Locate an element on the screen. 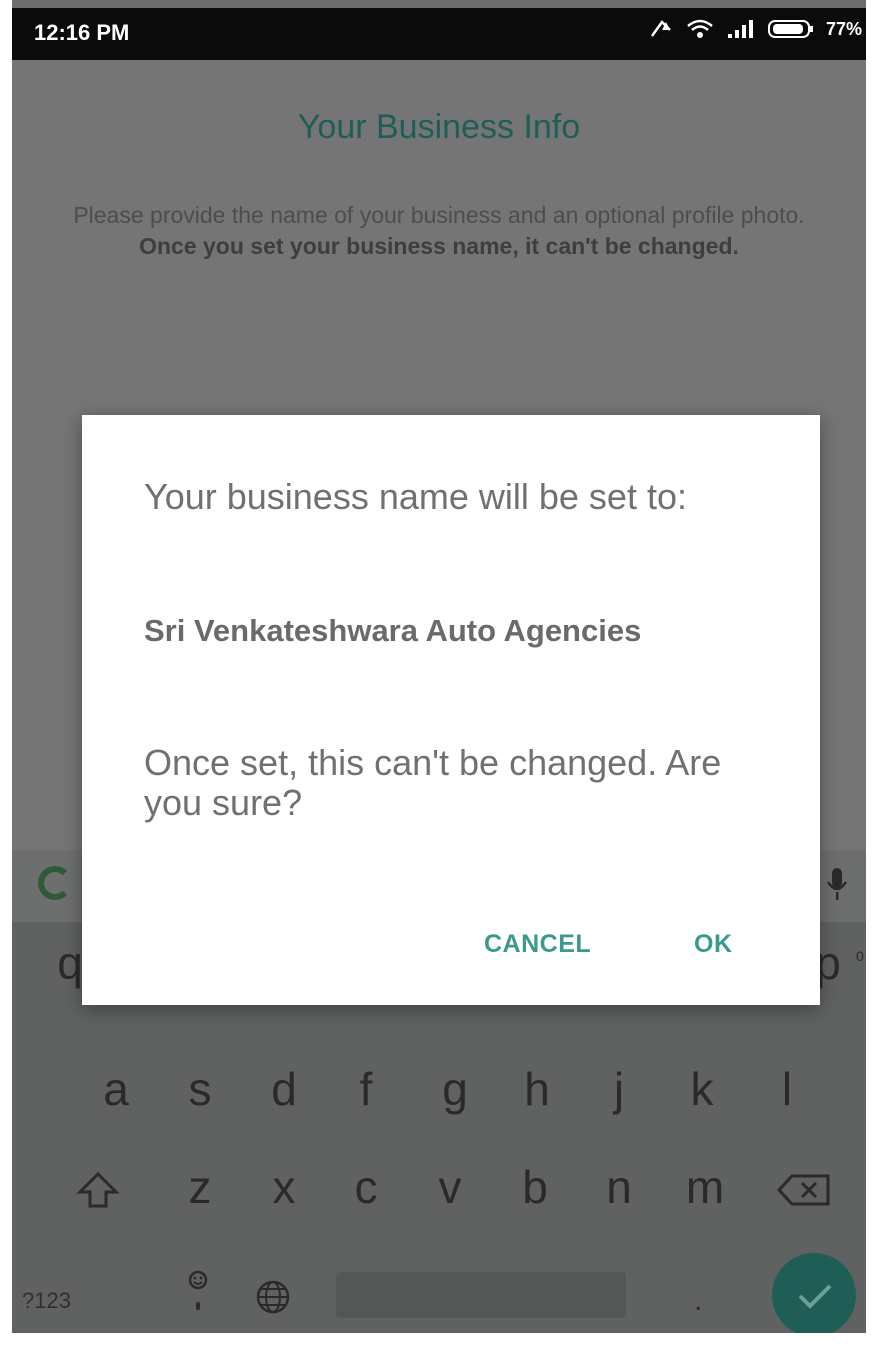 This screenshot has height=1355, width=874. status-icons: 77% is located at coordinates (755, 29).